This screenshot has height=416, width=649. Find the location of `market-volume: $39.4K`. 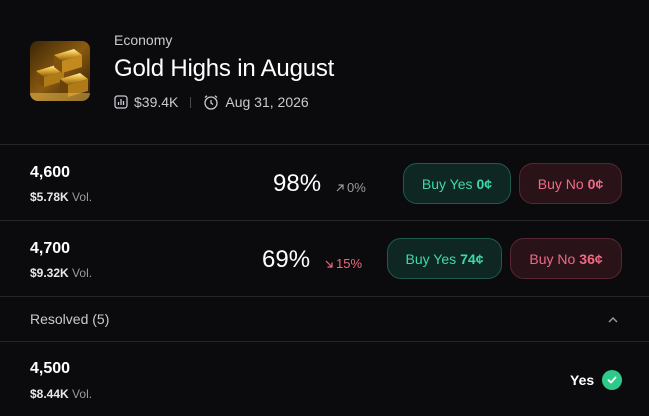

market-volume: $39.4K is located at coordinates (156, 102).